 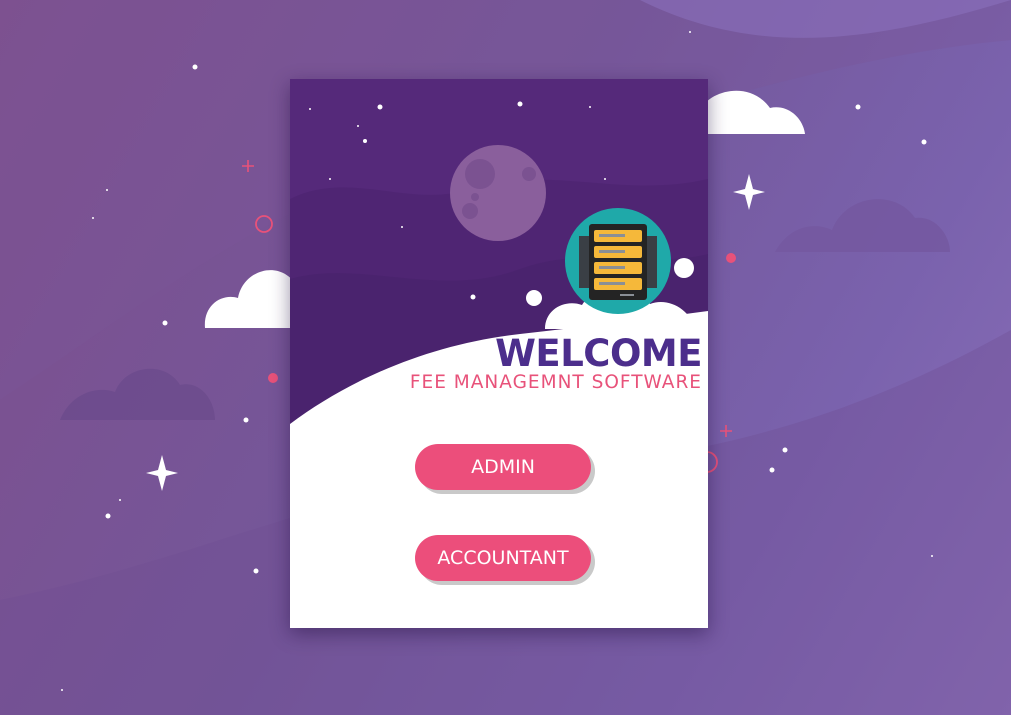 What do you see at coordinates (555, 382) in the screenshot?
I see `app-subtitle: FEE MANAGEMNT SOFTWARE` at bounding box center [555, 382].